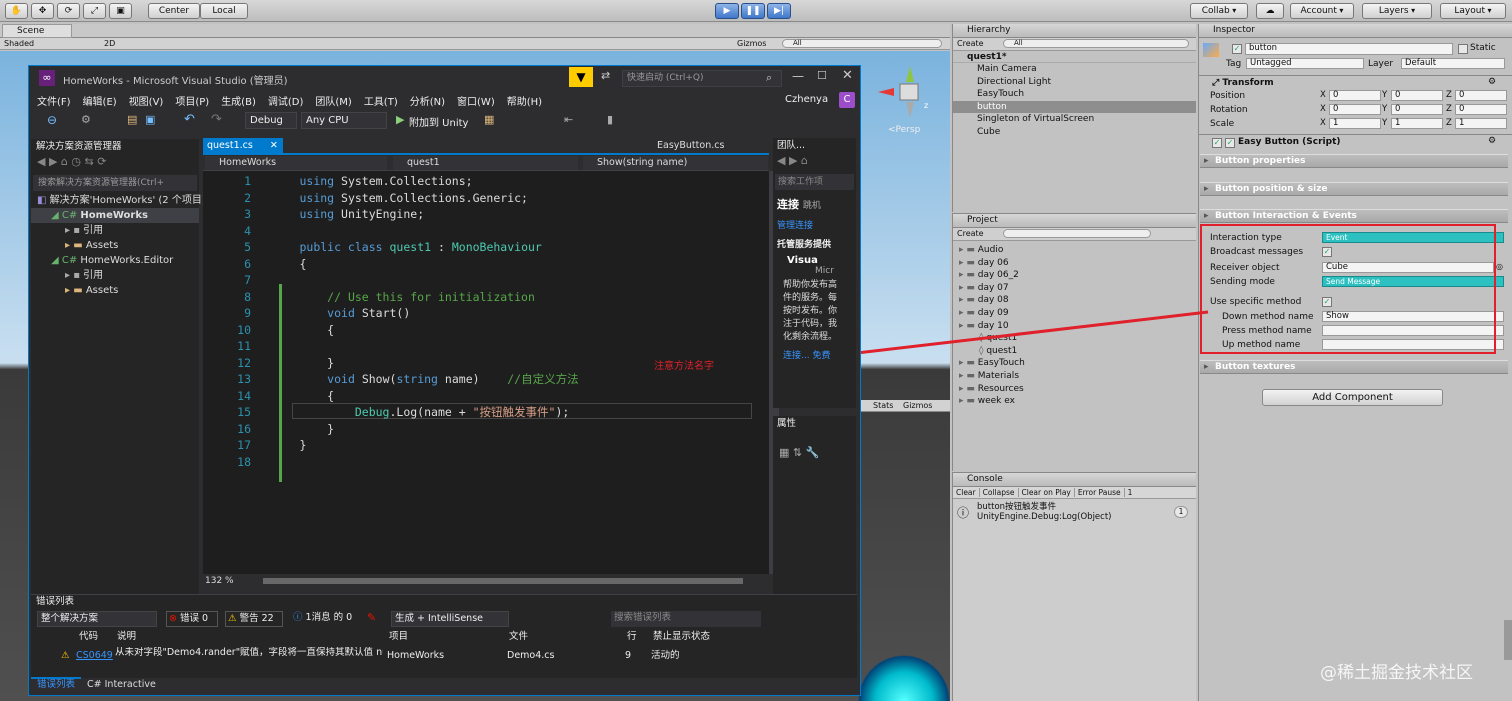 The height and width of the screenshot is (701, 1512). I want to click on sidebar-item: ◢ C# HomeWorks, so click(115, 215).